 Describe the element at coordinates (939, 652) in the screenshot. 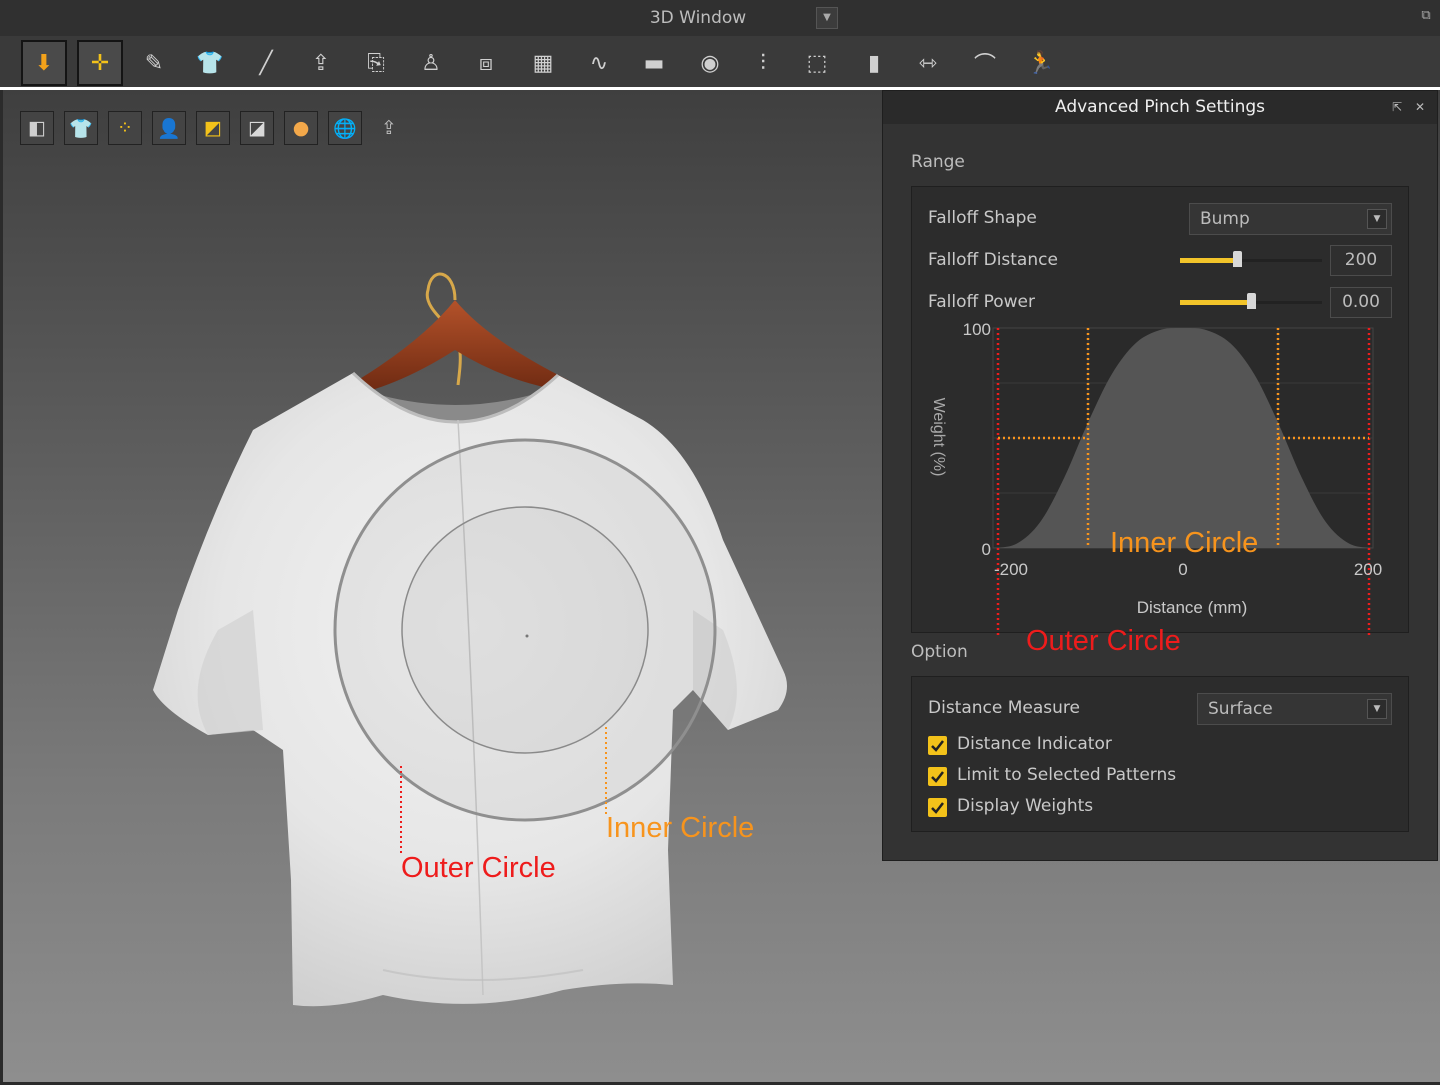

I see `option-section-label: Option` at that location.